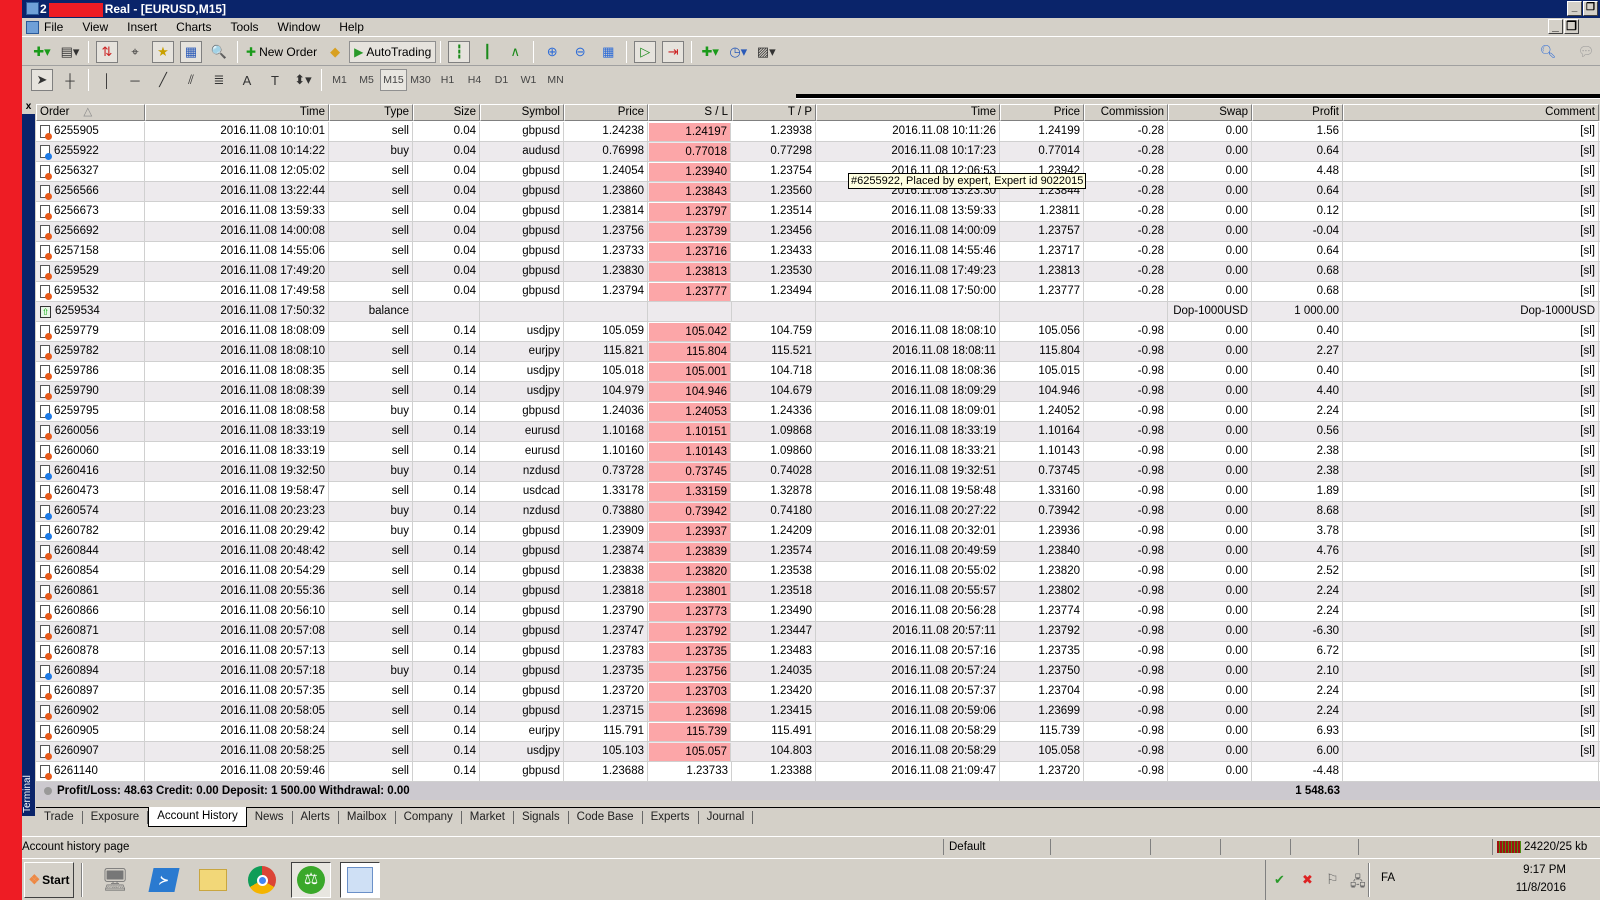  What do you see at coordinates (1571, 26) in the screenshot?
I see `chart-restore-icon: ❐` at bounding box center [1571, 26].